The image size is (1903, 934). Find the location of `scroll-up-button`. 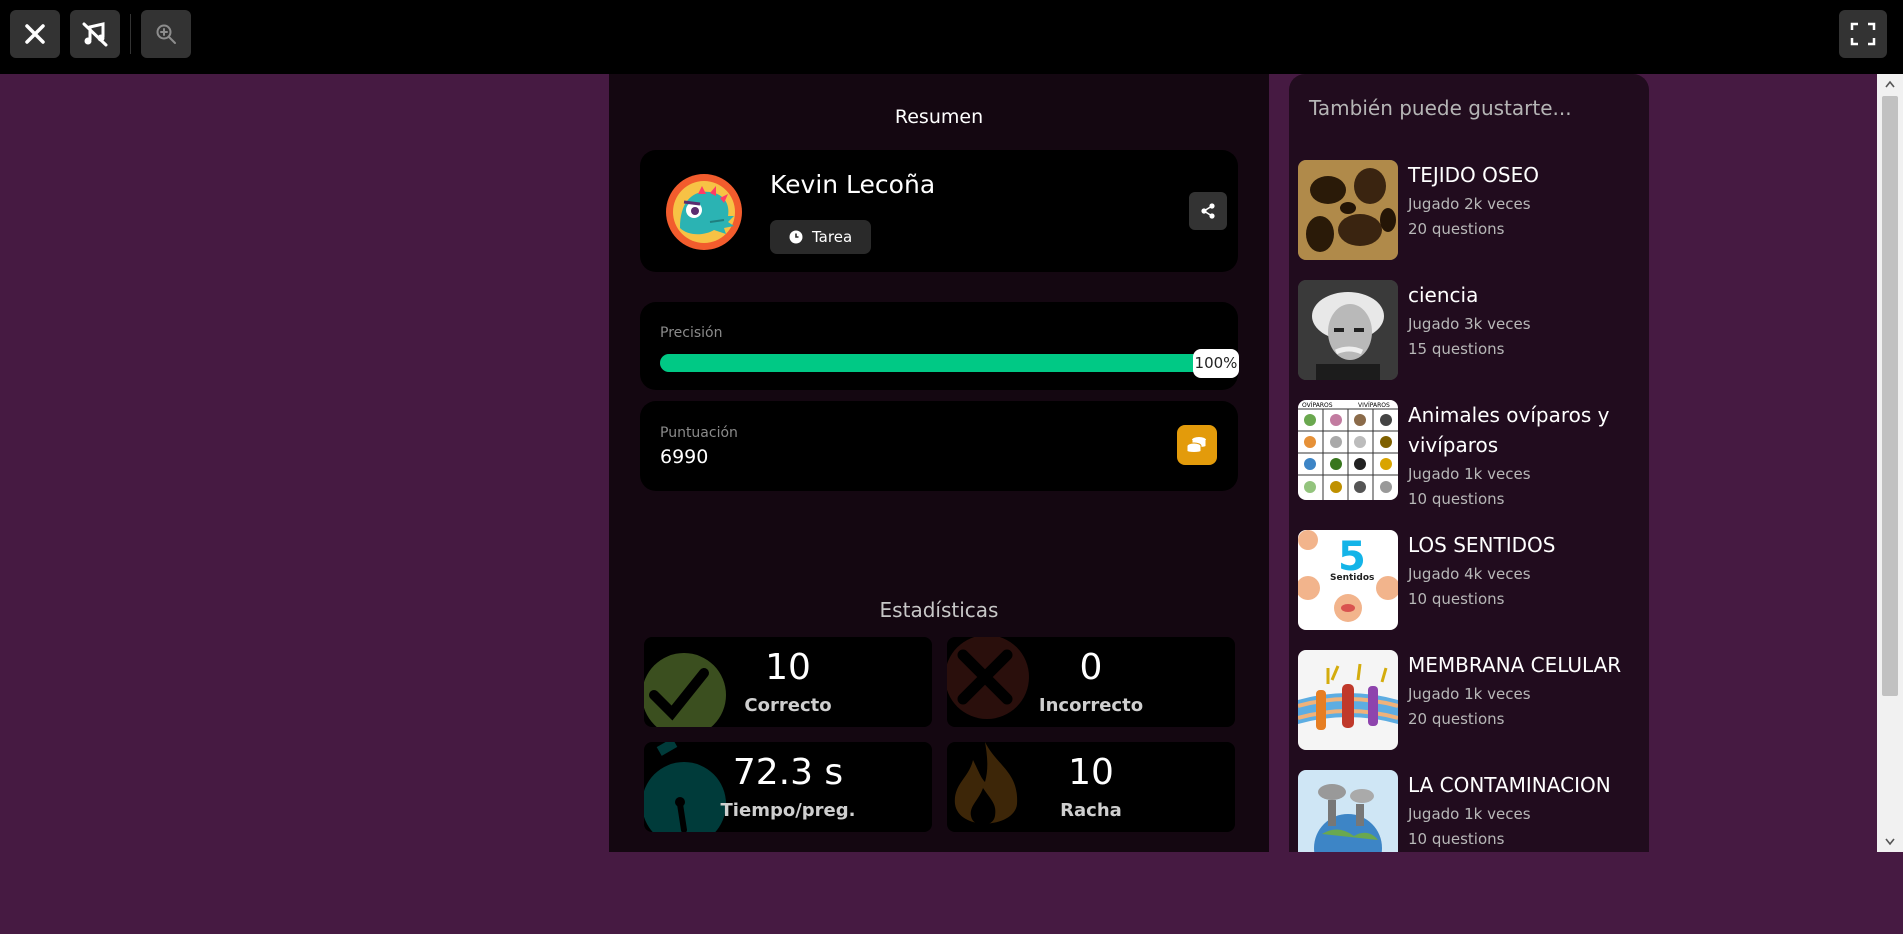

scroll-up-button is located at coordinates (1890, 84).